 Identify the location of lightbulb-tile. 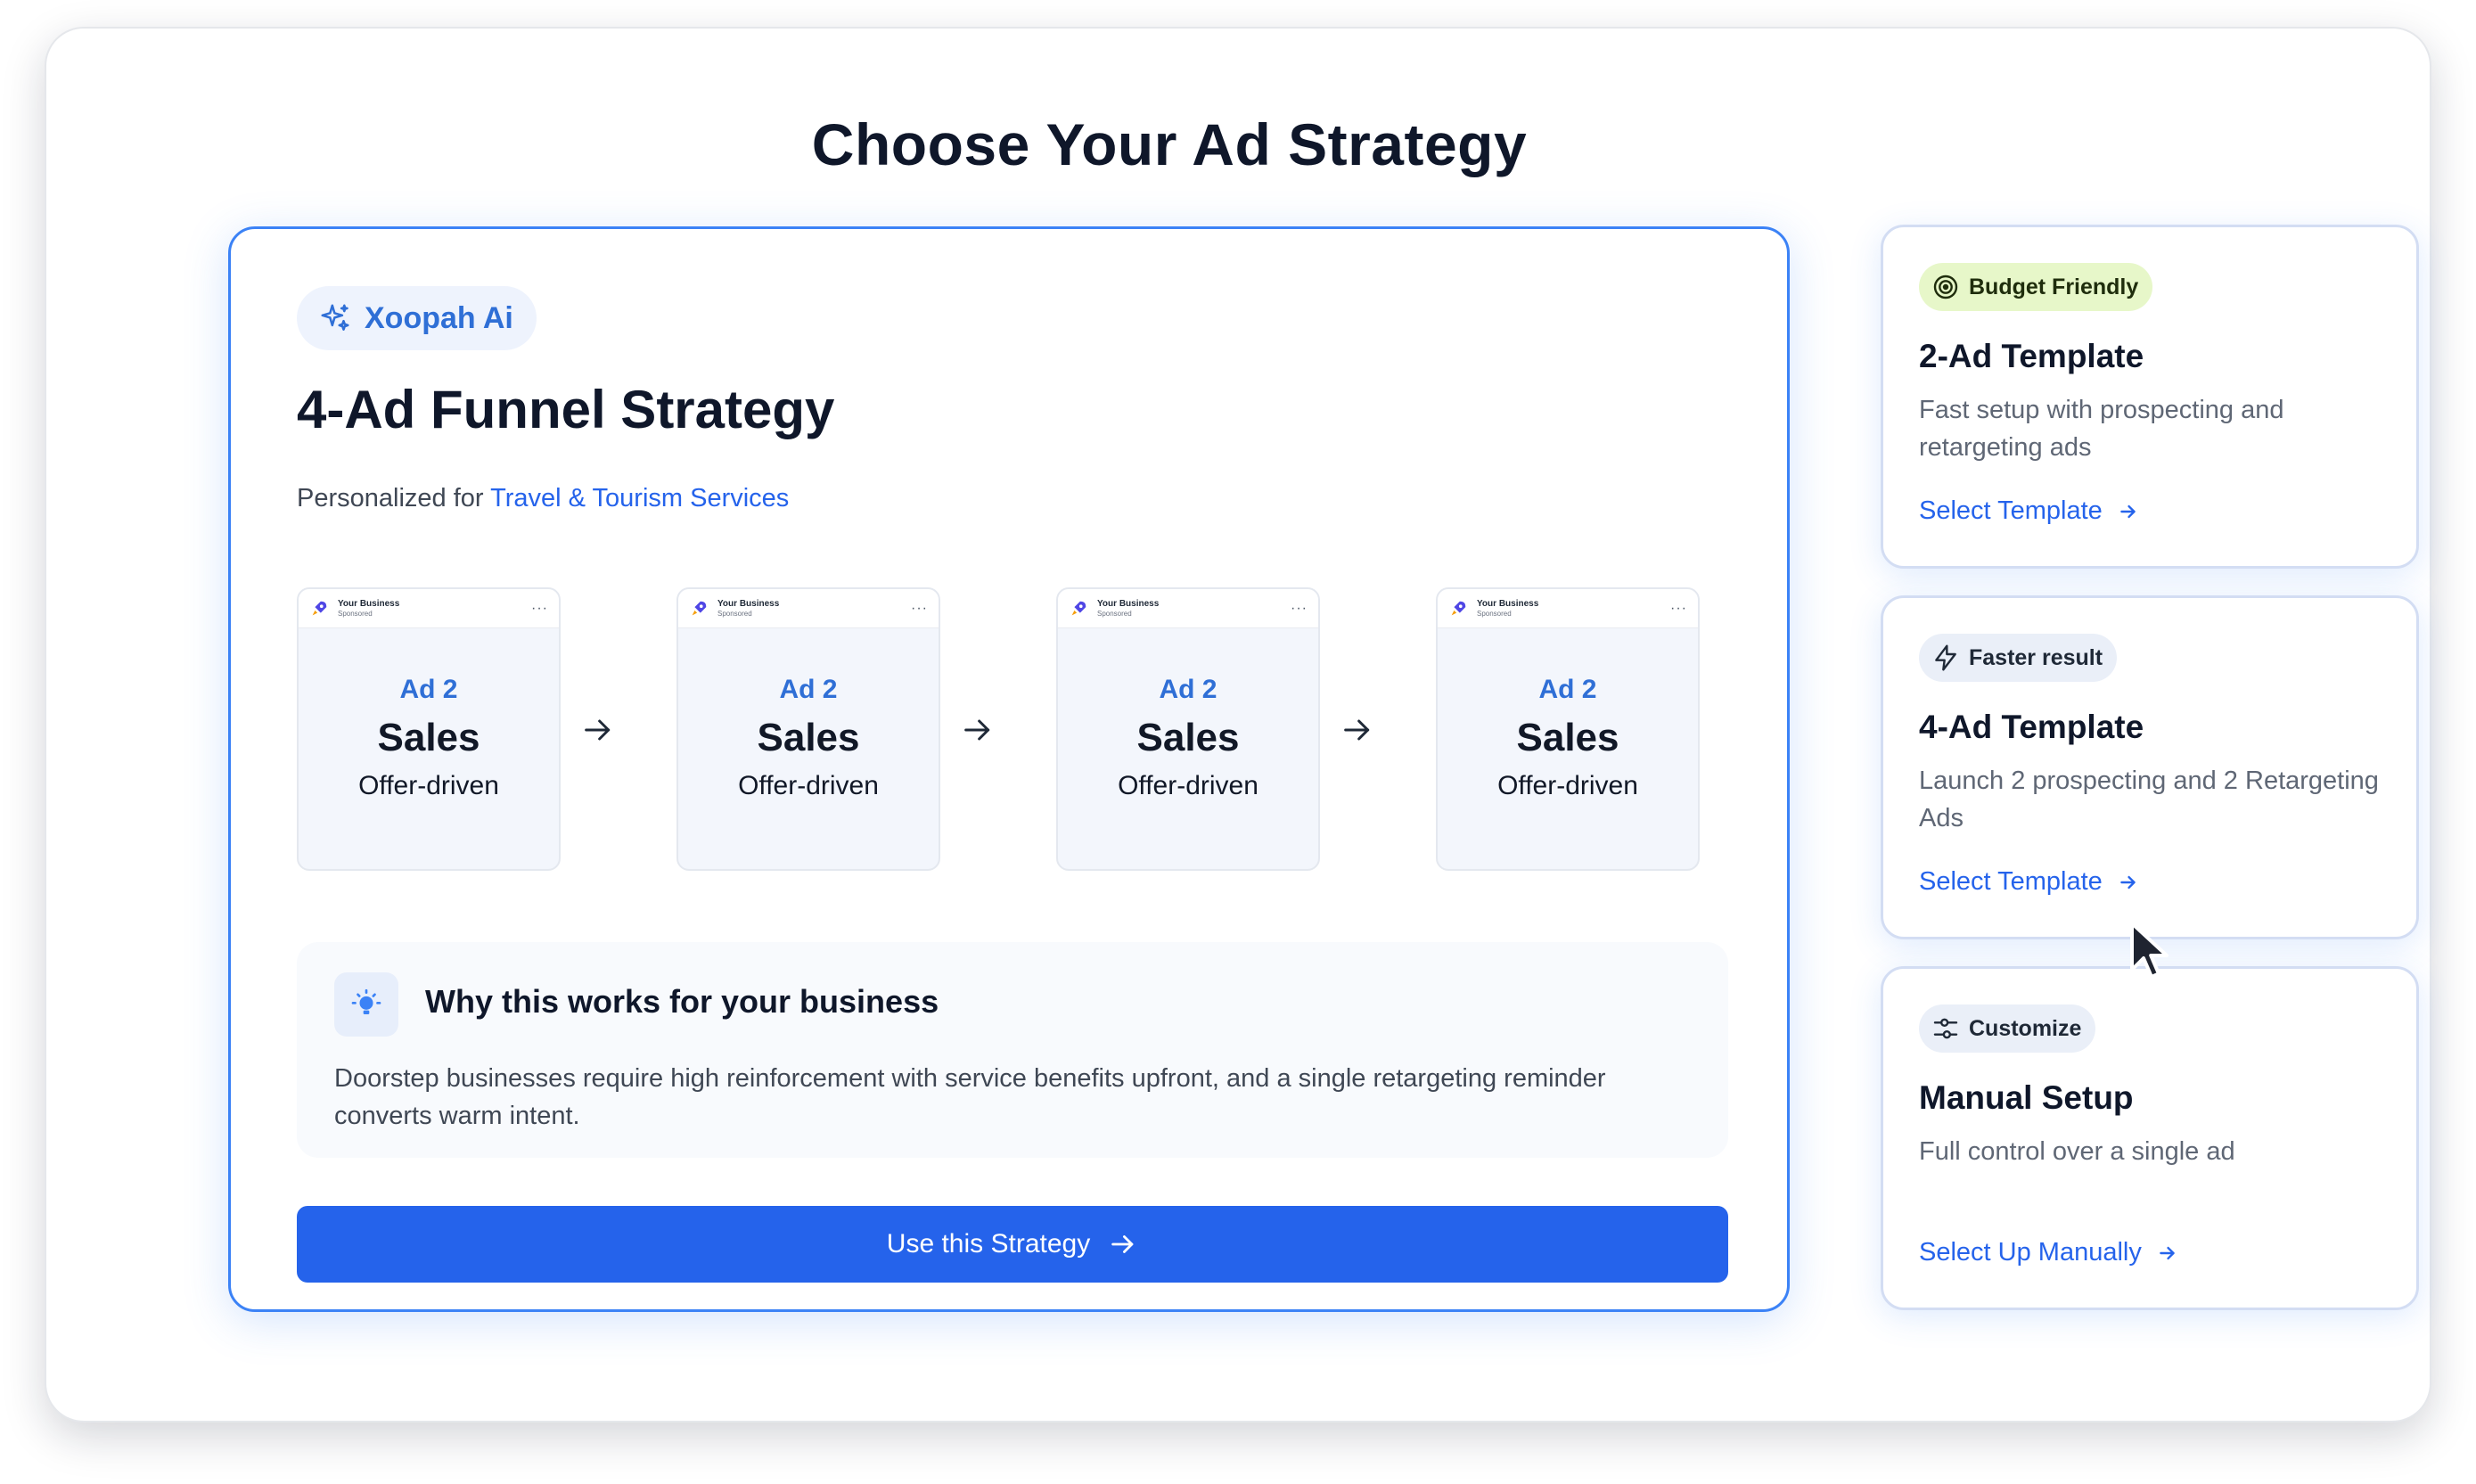
(366, 1004).